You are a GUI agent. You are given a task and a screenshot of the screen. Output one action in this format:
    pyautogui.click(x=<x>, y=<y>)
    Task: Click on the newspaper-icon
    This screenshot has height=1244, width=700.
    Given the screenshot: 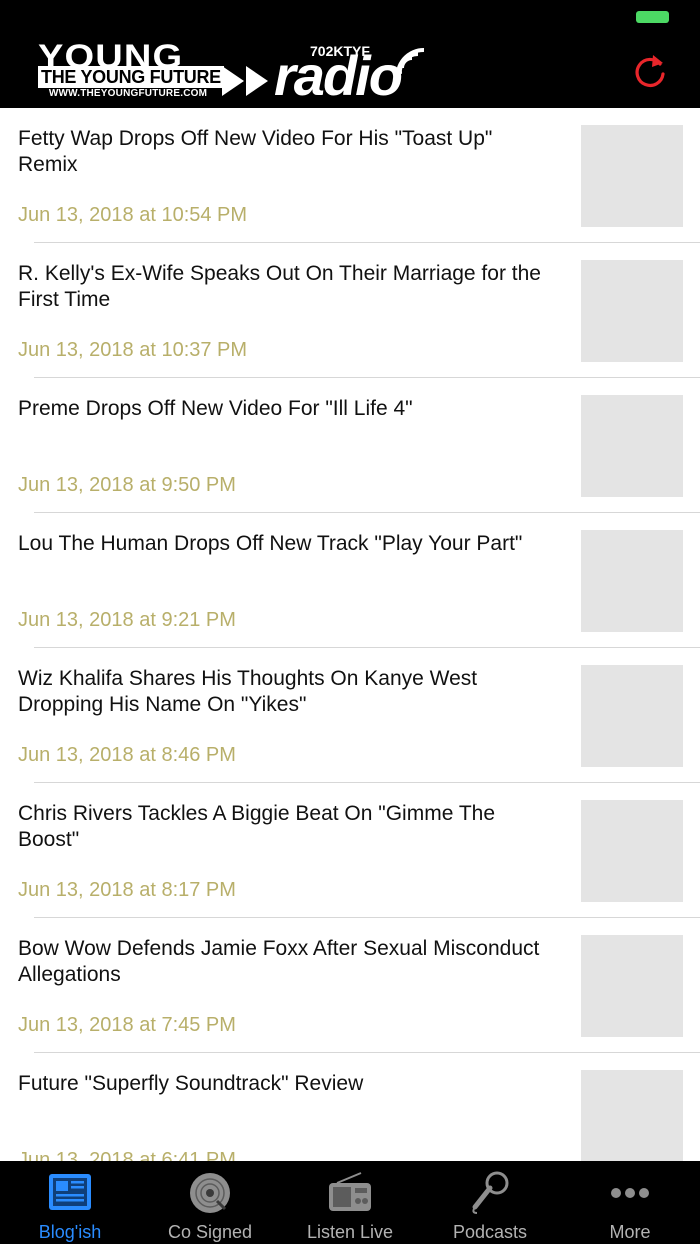 What is the action you would take?
    pyautogui.click(x=70, y=1192)
    